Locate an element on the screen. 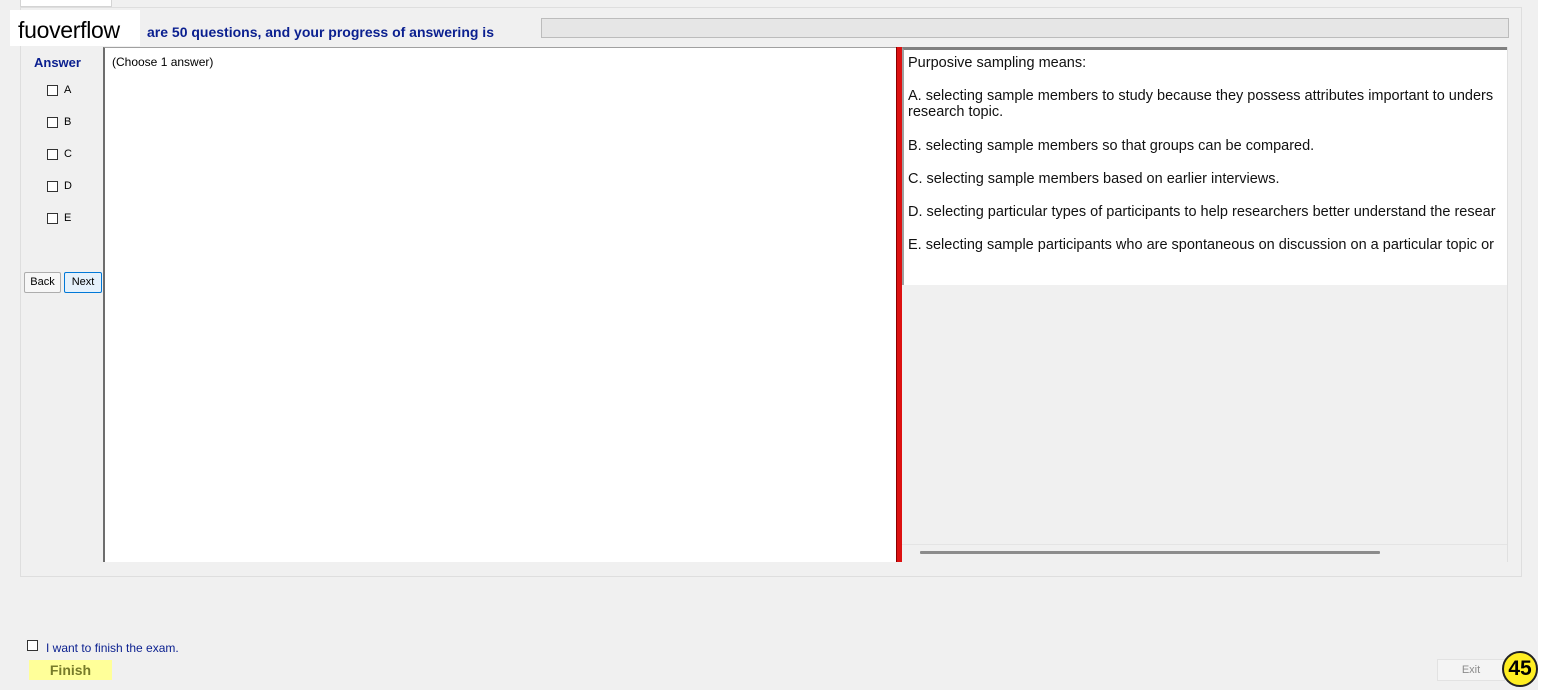 The height and width of the screenshot is (690, 1542). option-c-checkbox is located at coordinates (52, 154).